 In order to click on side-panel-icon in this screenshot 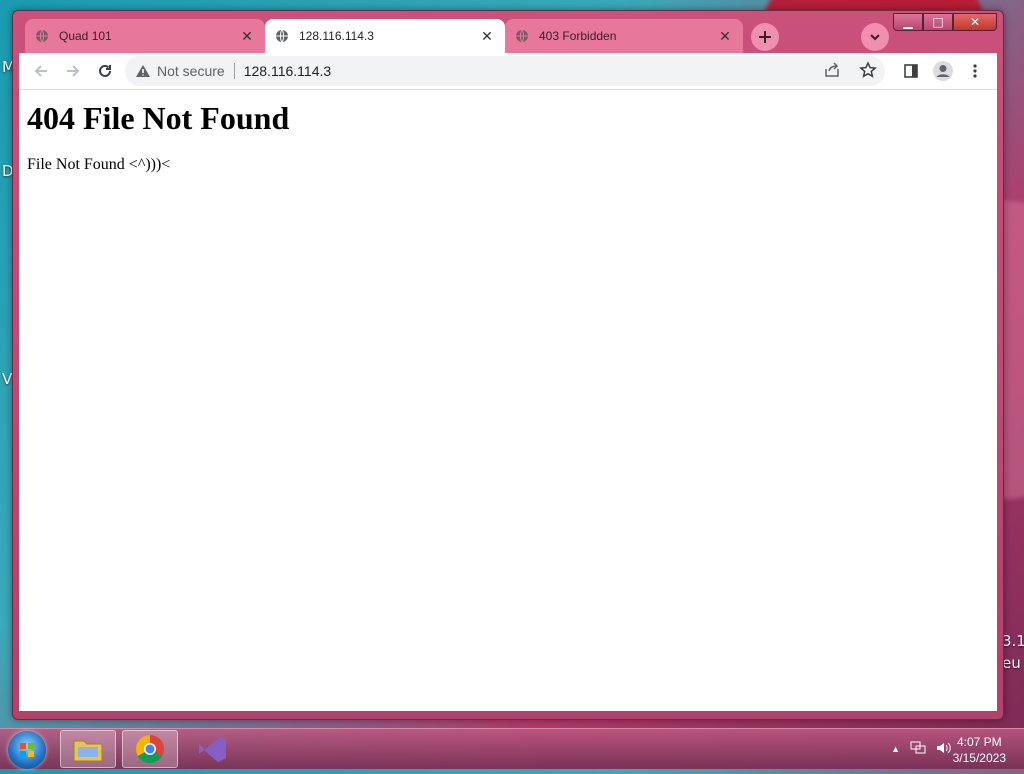, I will do `click(911, 71)`.